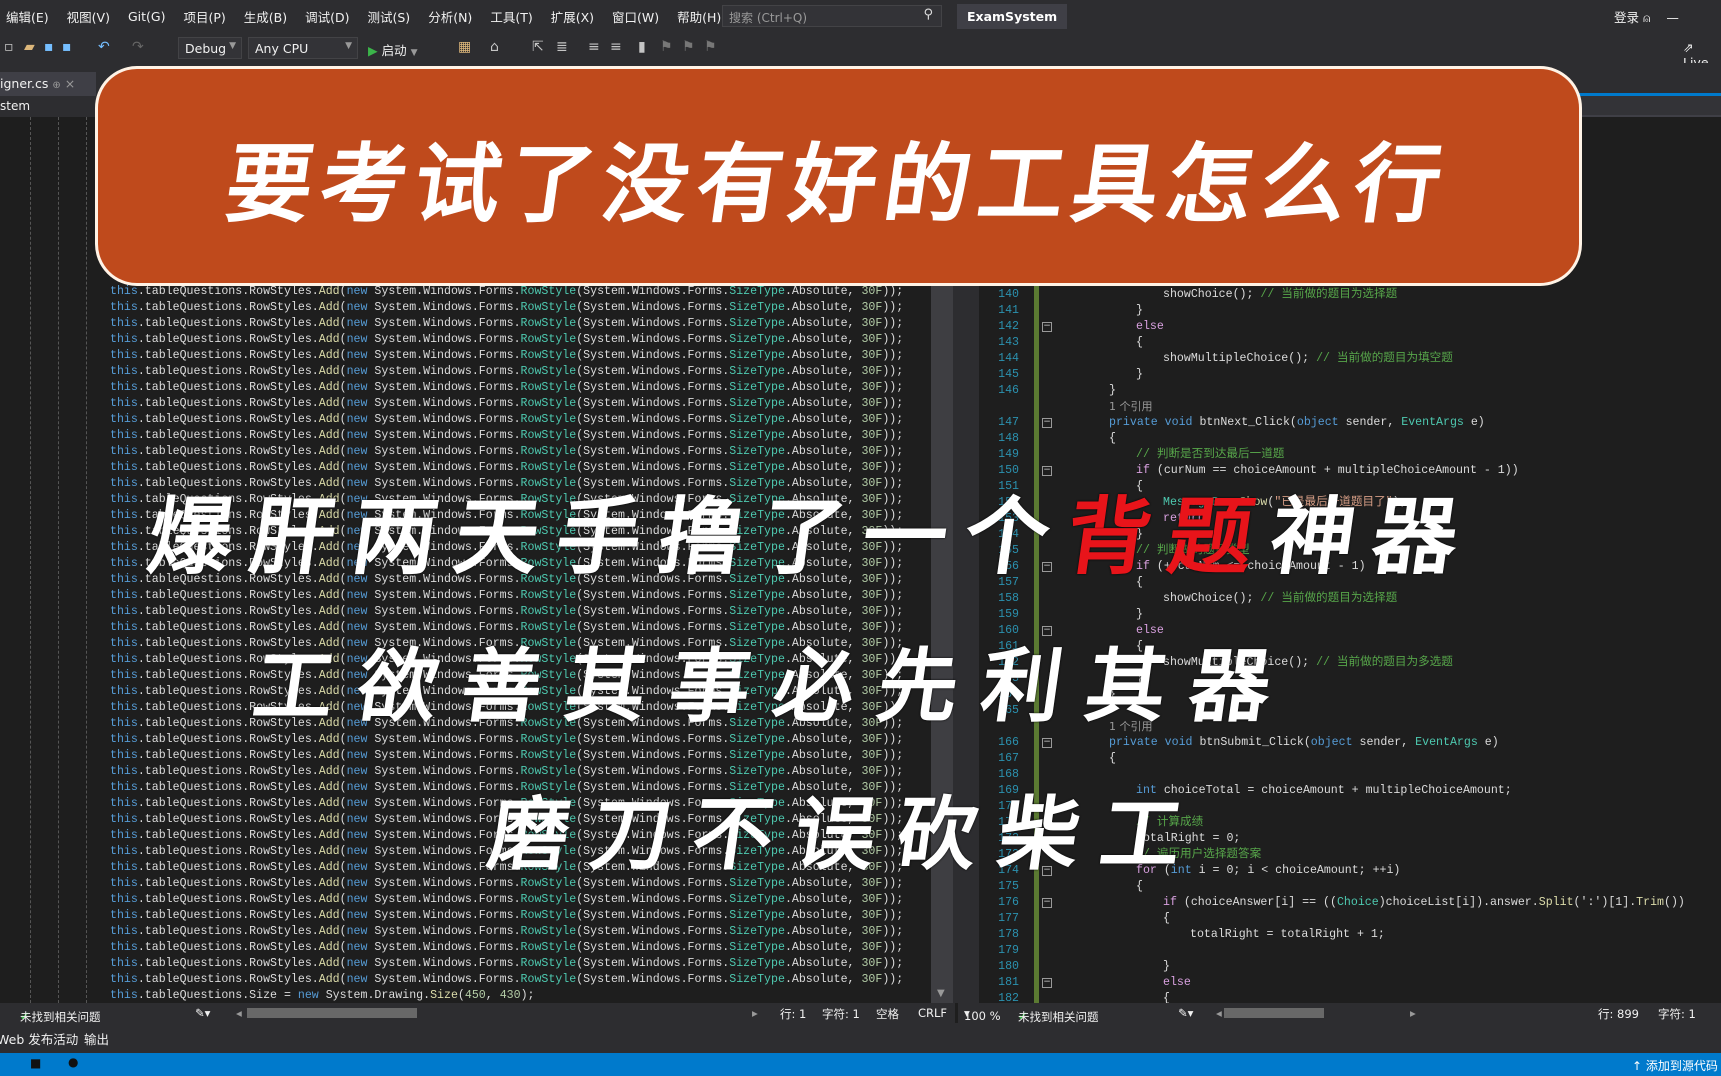  What do you see at coordinates (150, 16) in the screenshot?
I see `menu-item: Git(G)` at bounding box center [150, 16].